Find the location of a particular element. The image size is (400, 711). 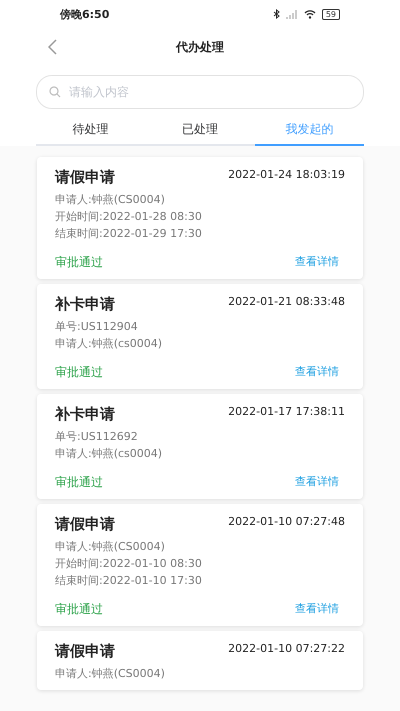

battery-icon: 59 is located at coordinates (331, 14).